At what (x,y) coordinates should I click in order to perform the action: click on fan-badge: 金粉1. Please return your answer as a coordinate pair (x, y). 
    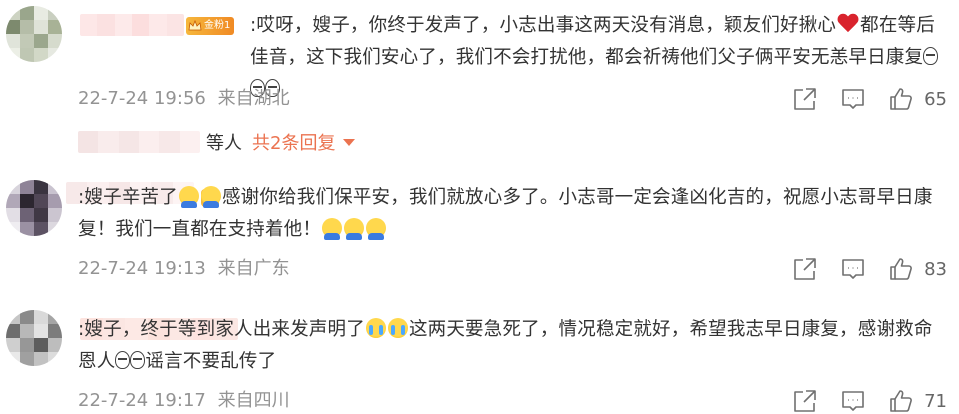
    Looking at the image, I should click on (210, 26).